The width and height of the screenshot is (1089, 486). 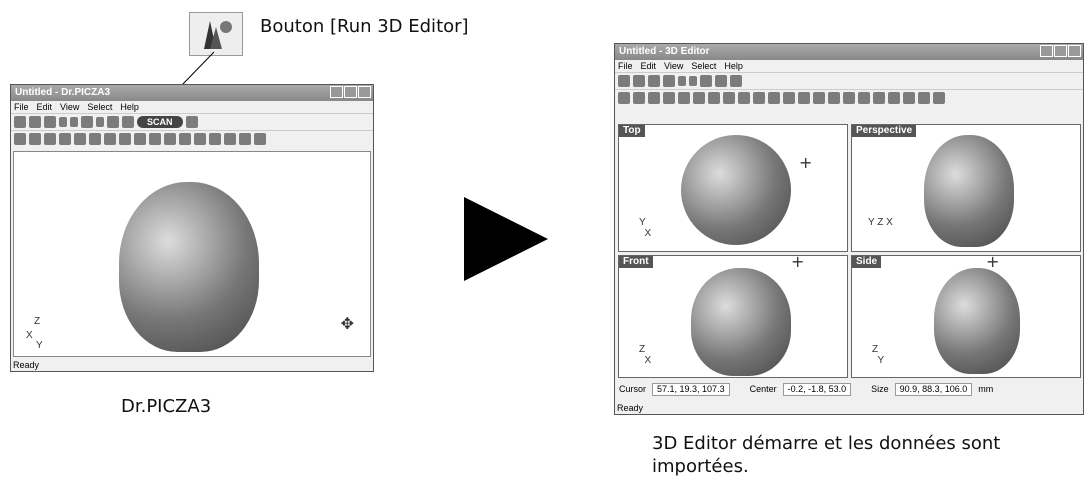 What do you see at coordinates (977, 321) in the screenshot?
I see `apple-side-model` at bounding box center [977, 321].